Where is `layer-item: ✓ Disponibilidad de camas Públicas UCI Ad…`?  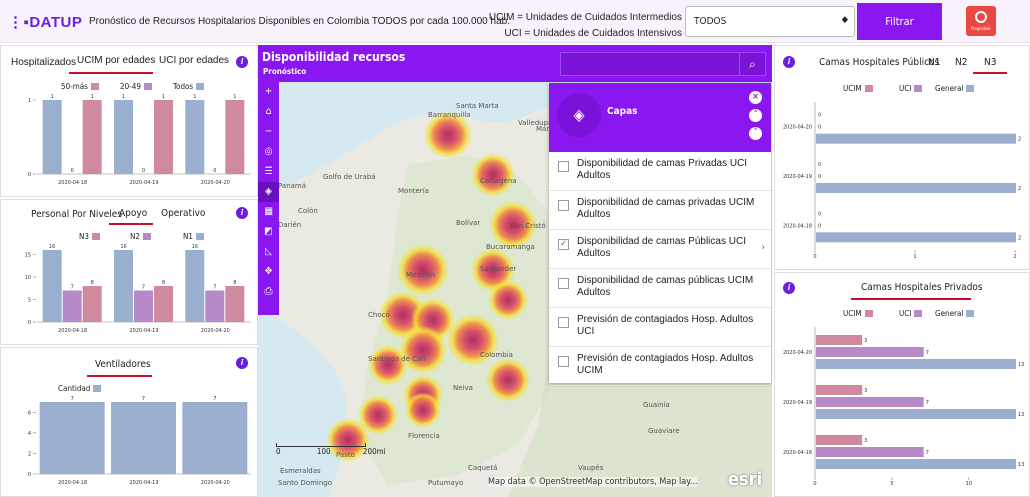 layer-item: ✓ Disponibilidad de camas Públicas UCI Ad… is located at coordinates (660, 249).